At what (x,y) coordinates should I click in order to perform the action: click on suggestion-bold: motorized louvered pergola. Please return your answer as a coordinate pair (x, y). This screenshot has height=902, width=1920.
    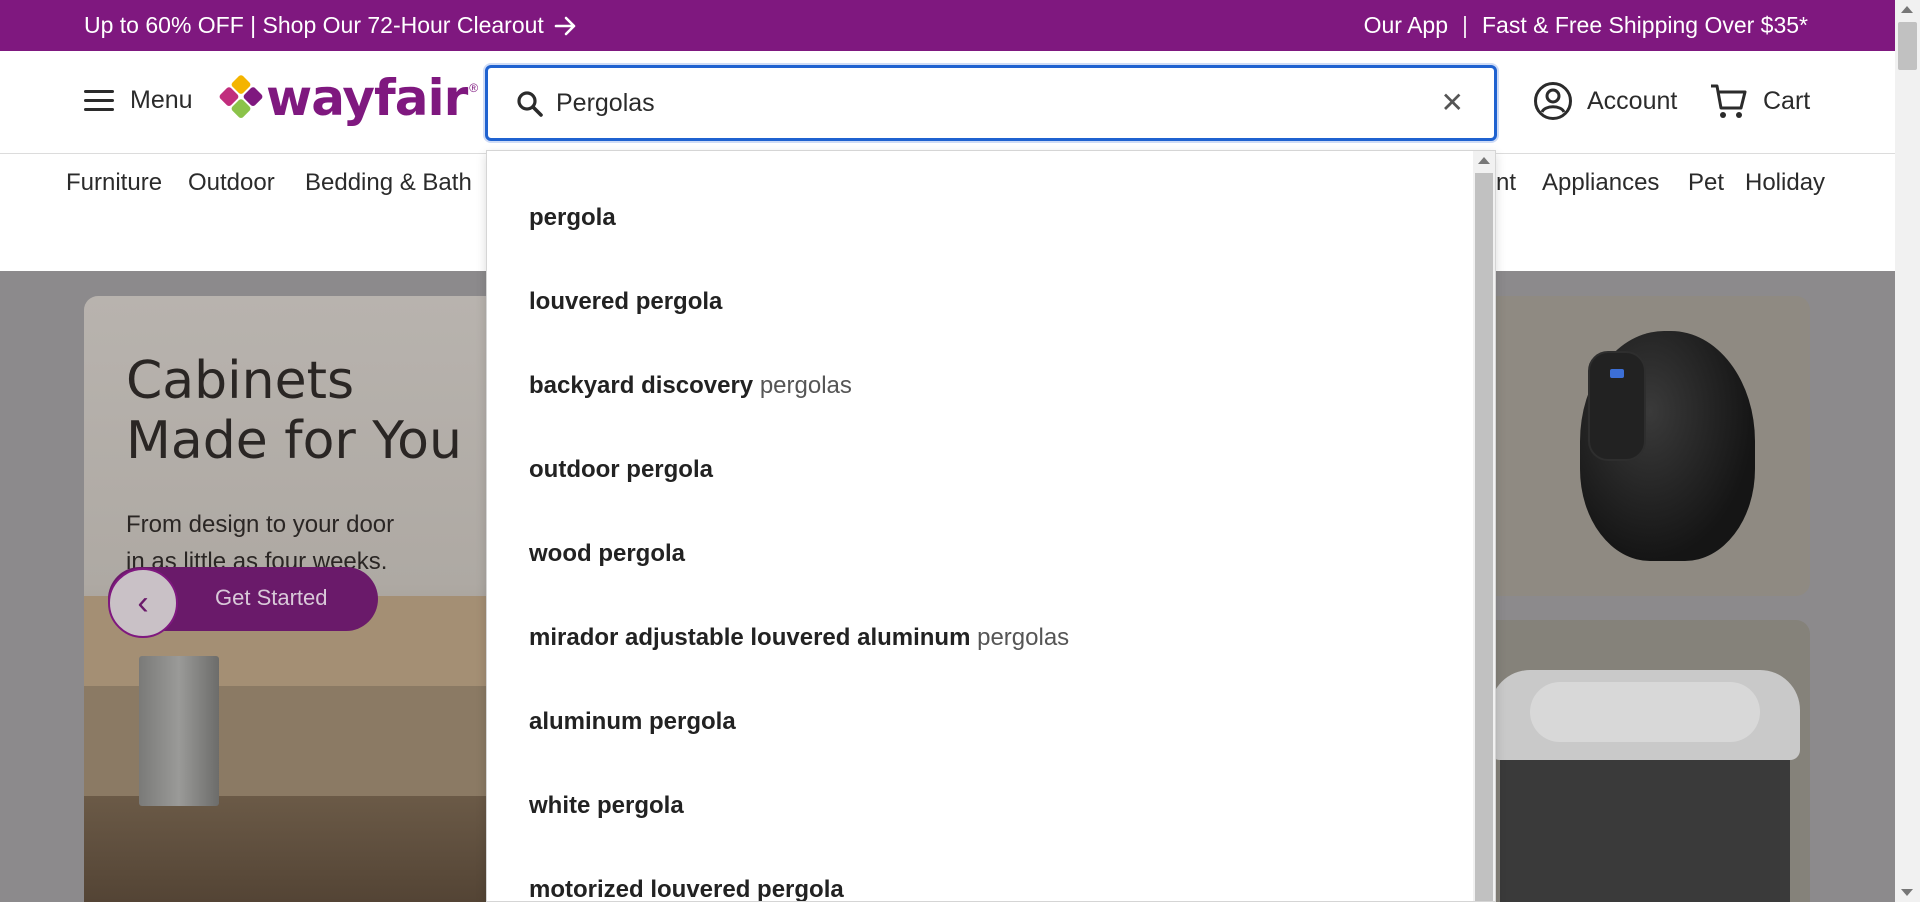
    Looking at the image, I should click on (686, 889).